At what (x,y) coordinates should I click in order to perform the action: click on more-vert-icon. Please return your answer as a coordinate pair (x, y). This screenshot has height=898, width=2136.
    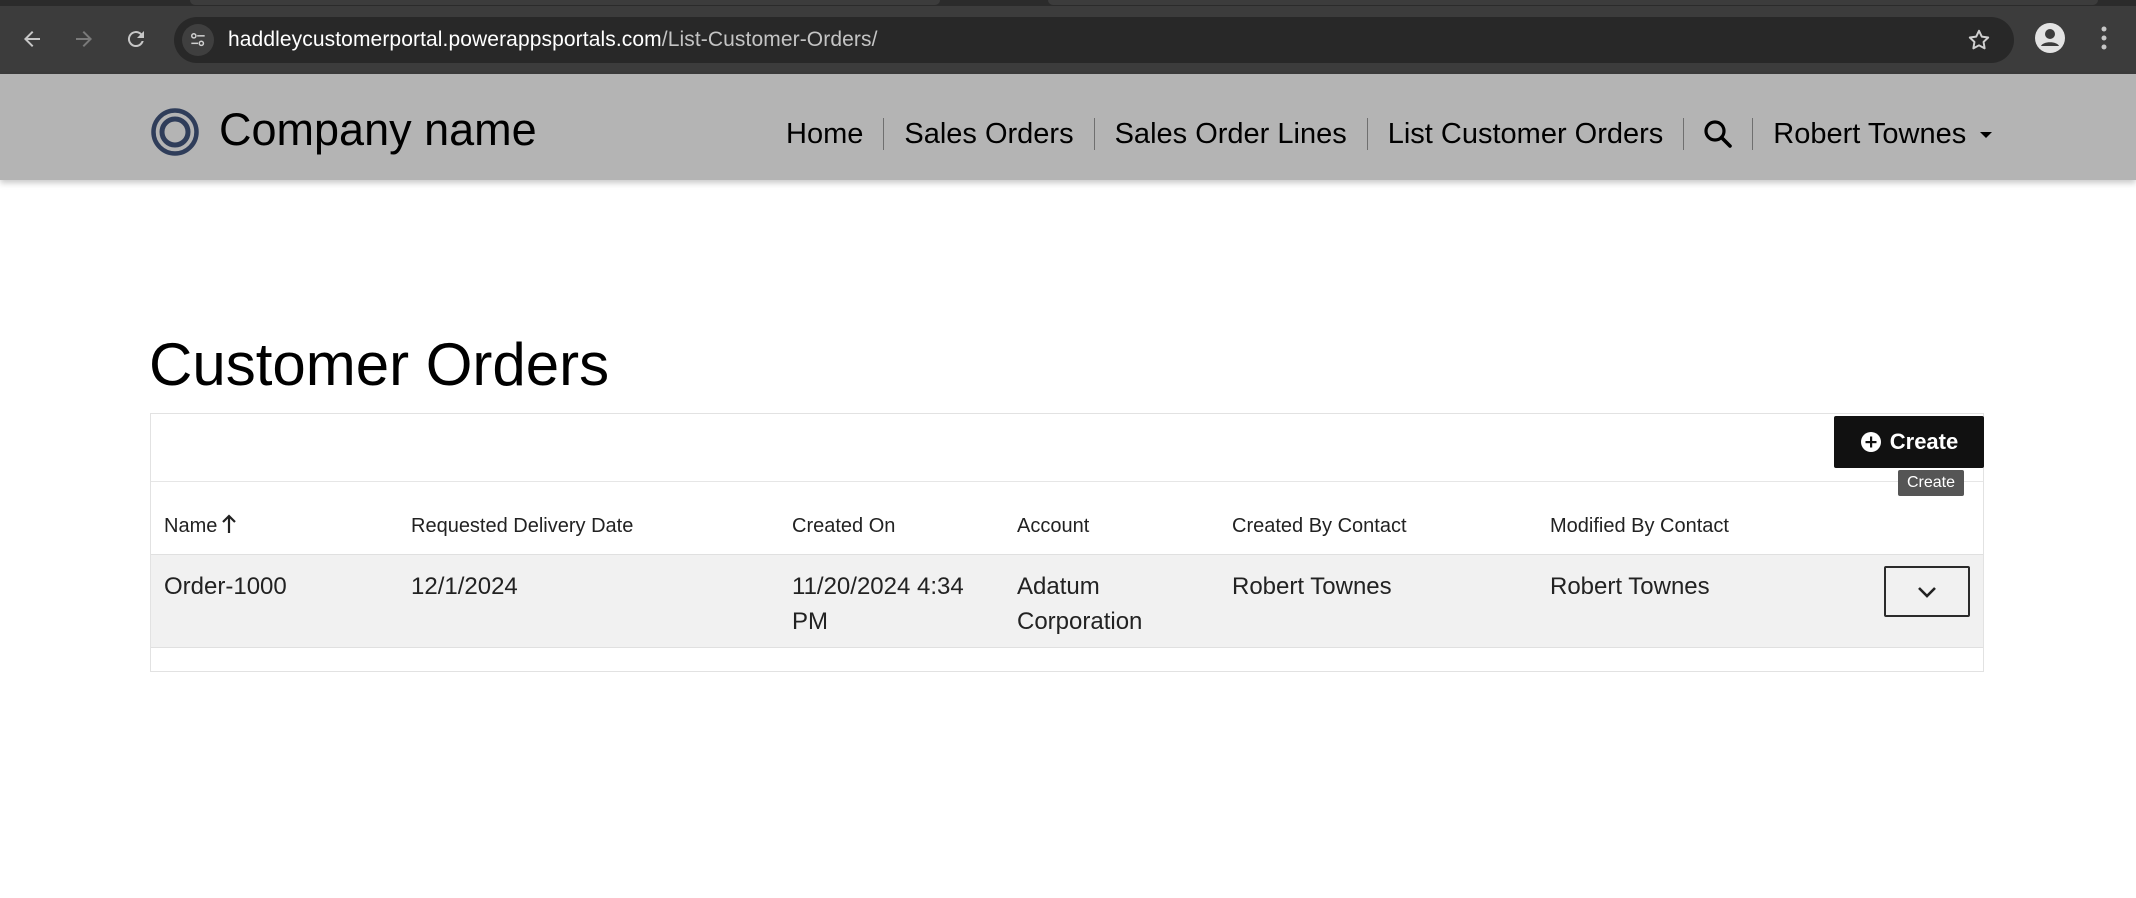
    Looking at the image, I should click on (2104, 38).